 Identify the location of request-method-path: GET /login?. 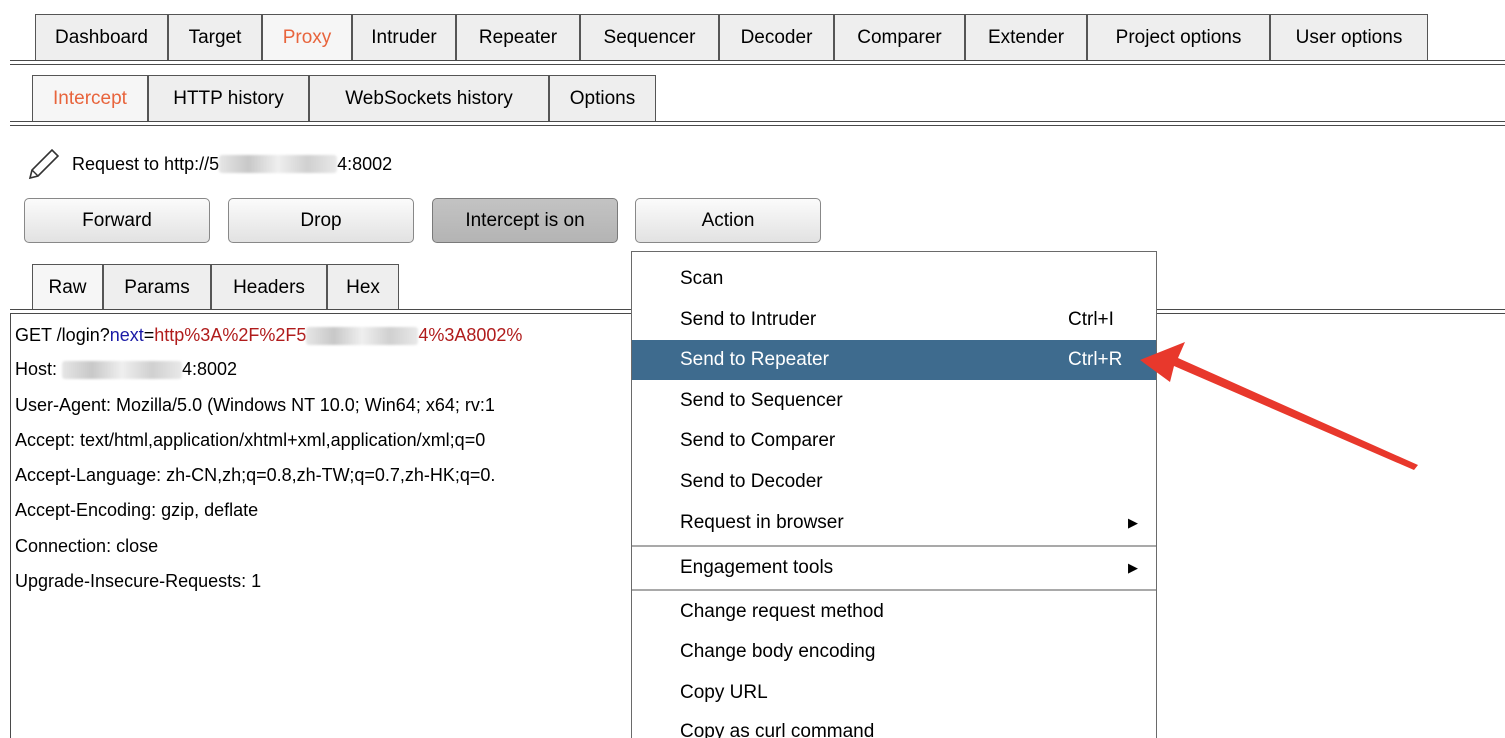
(62, 335).